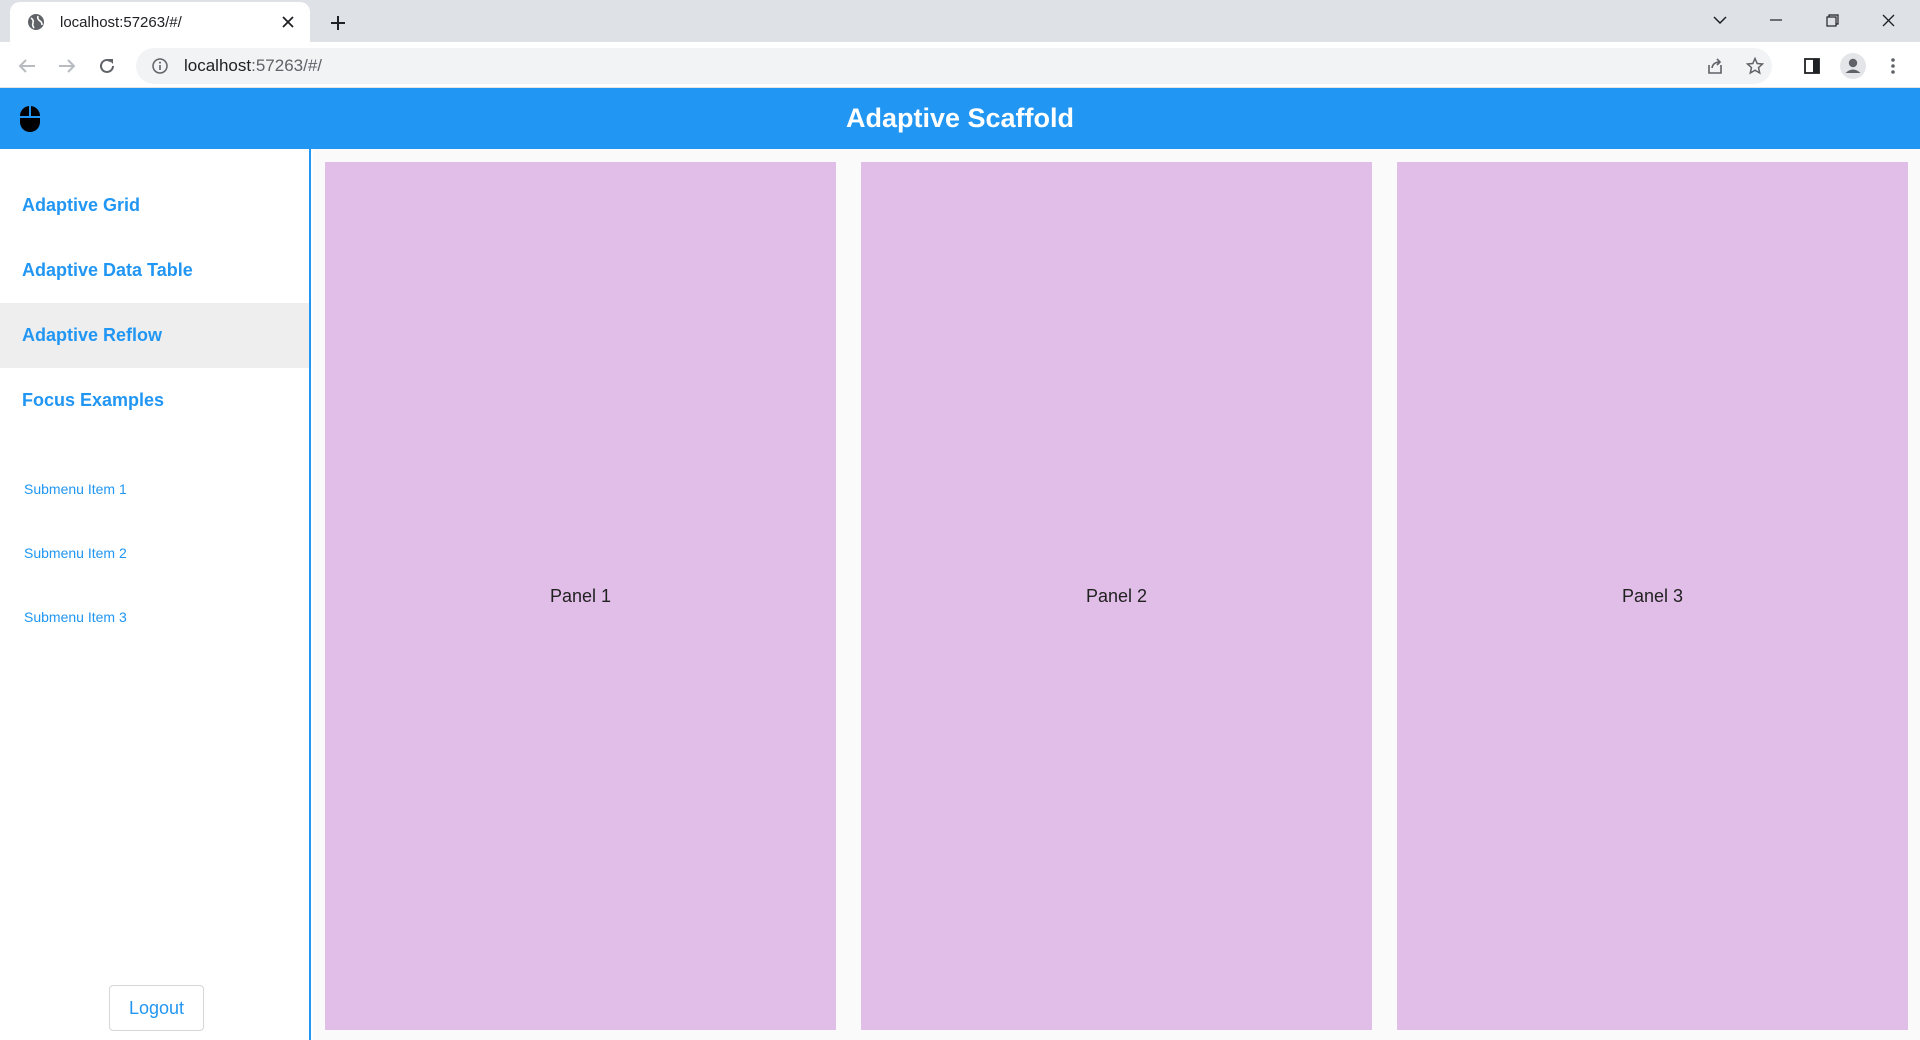  What do you see at coordinates (1715, 66) in the screenshot?
I see `share-icon` at bounding box center [1715, 66].